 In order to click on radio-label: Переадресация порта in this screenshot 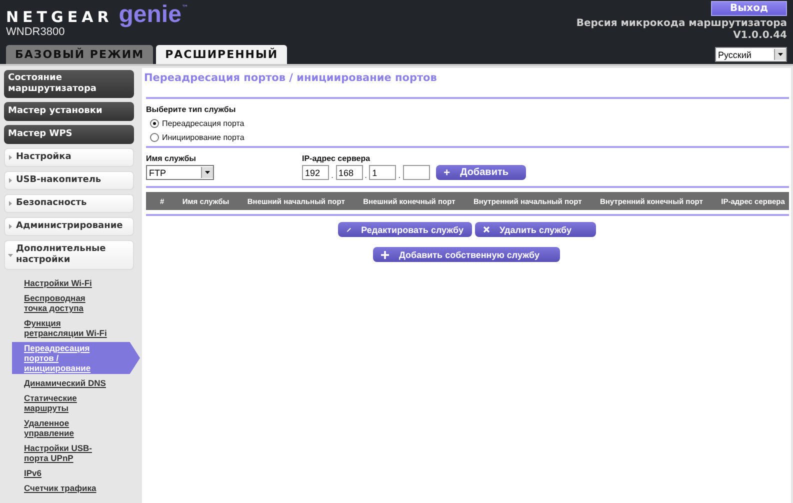, I will do `click(203, 123)`.